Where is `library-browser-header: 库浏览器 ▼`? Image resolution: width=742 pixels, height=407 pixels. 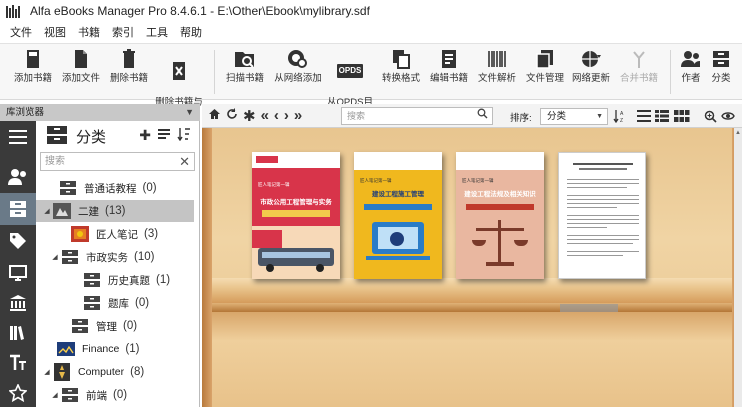
library-browser-header: 库浏览器 ▼ is located at coordinates (100, 112).